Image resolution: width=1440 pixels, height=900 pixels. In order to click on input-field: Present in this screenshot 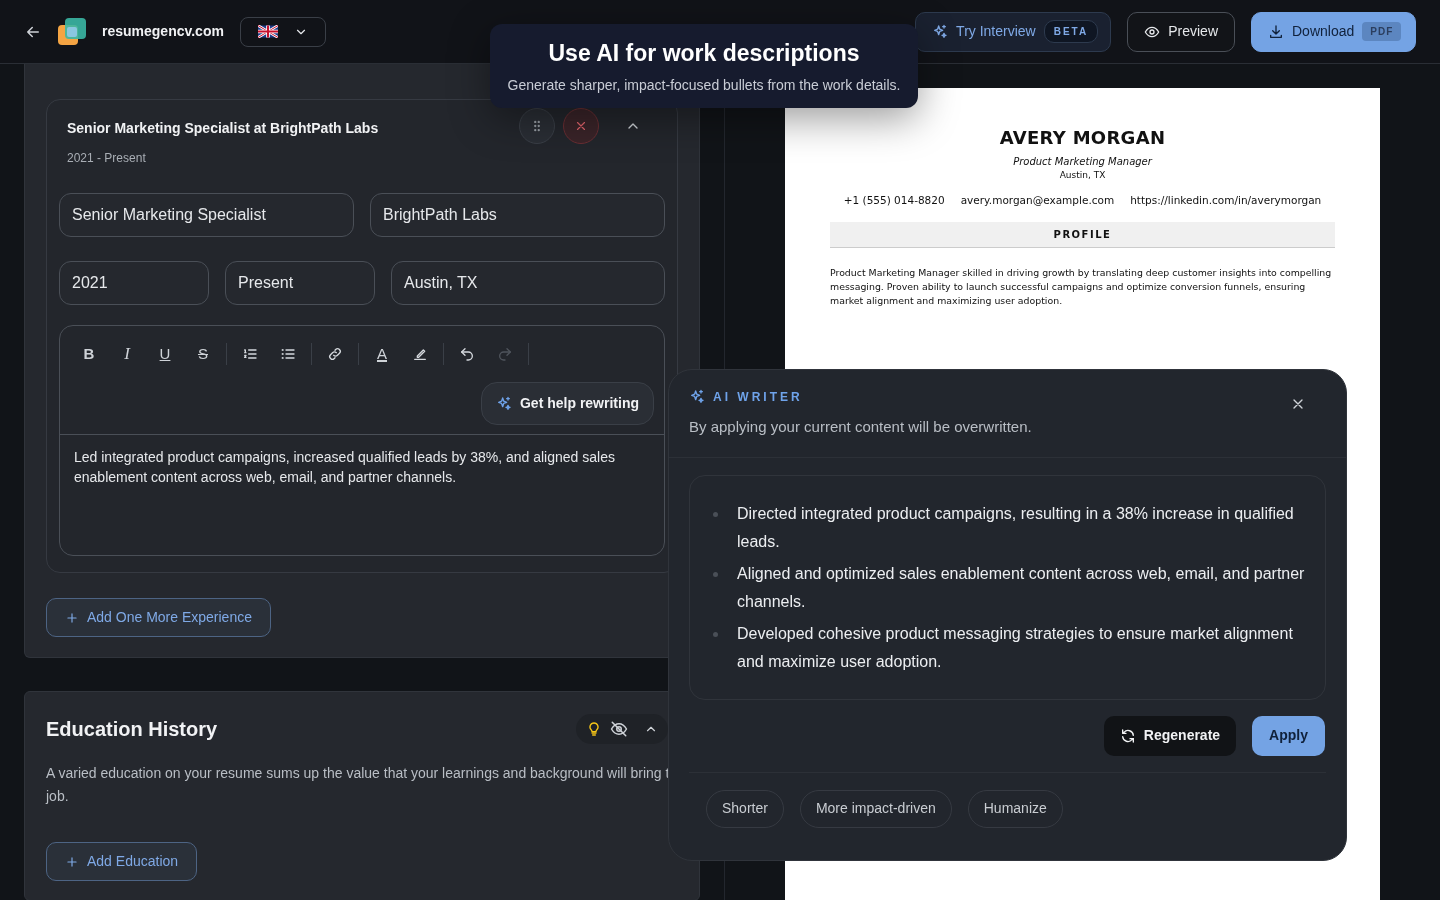, I will do `click(300, 283)`.